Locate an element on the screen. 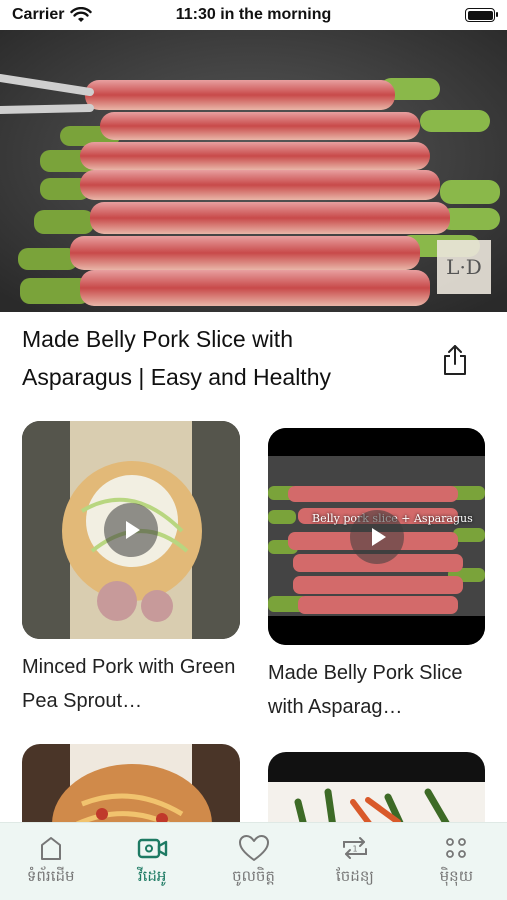 The image size is (507, 900). share-icon is located at coordinates (455, 360).